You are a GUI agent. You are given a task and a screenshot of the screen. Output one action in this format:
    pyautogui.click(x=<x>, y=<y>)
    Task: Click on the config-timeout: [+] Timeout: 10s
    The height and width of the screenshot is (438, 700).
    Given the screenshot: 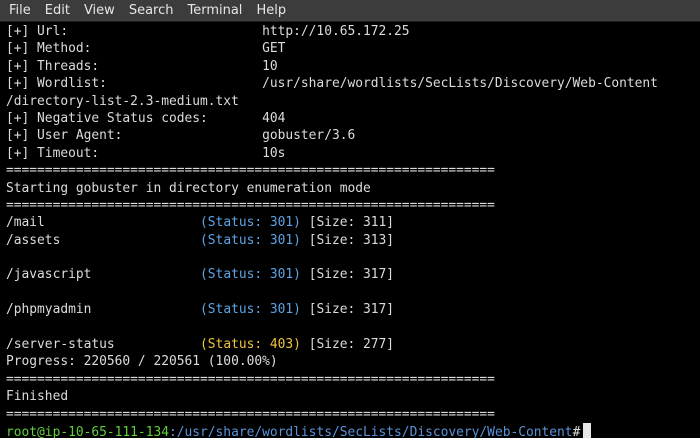 What is the action you would take?
    pyautogui.click(x=146, y=153)
    